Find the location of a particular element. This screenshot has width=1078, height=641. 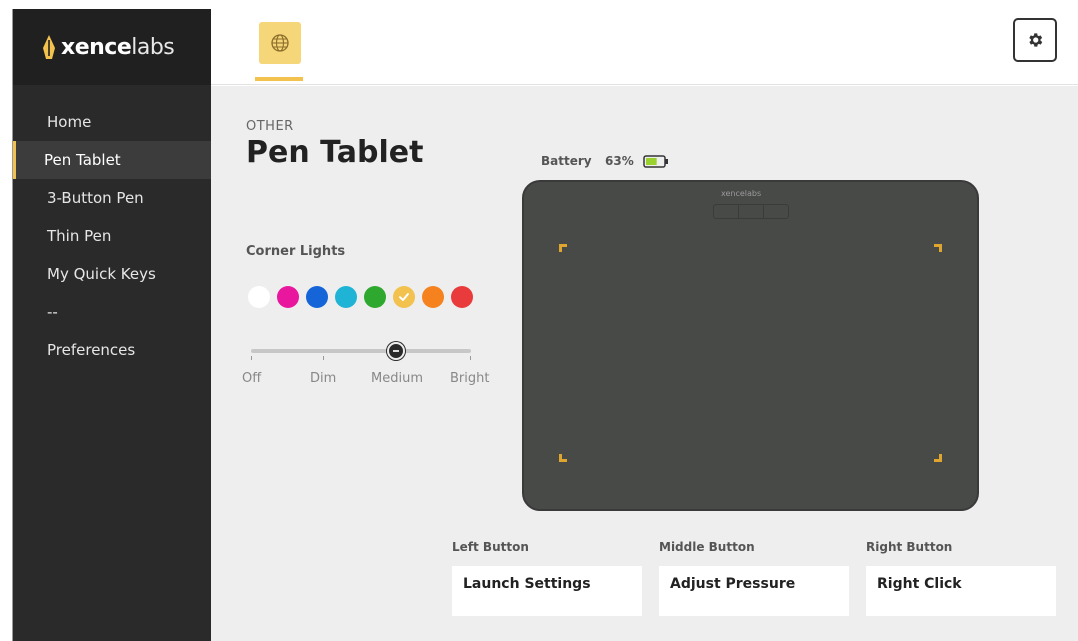

slider-track is located at coordinates (361, 351).